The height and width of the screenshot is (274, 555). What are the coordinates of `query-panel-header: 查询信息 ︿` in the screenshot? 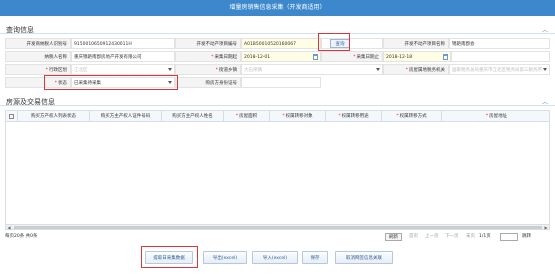 It's located at (277, 28).